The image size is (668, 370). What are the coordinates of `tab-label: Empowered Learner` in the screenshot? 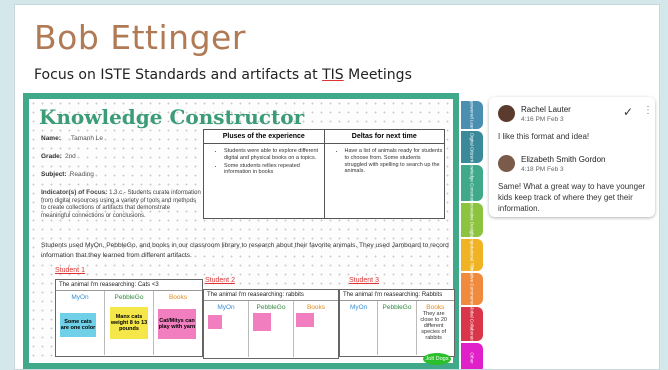 It's located at (472, 115).